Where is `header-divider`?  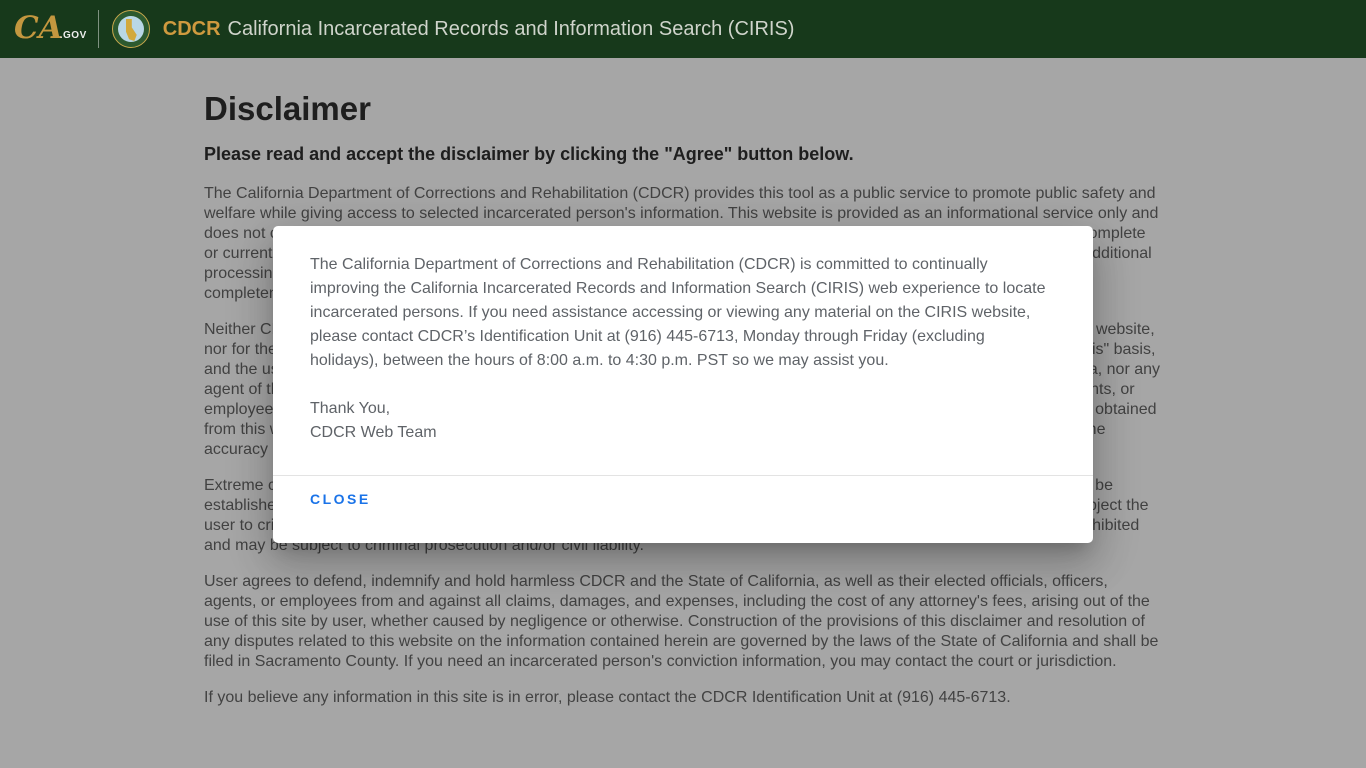 header-divider is located at coordinates (98, 29).